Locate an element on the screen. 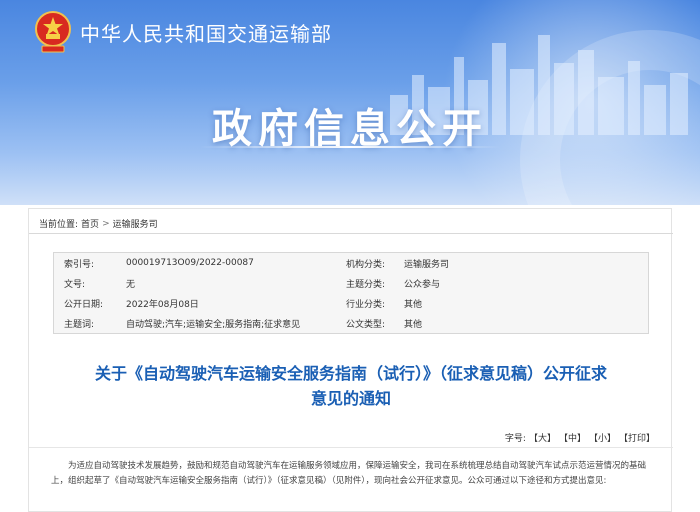 The image size is (700, 512). breadcrumb-section-link: 运输服务司 is located at coordinates (135, 223).